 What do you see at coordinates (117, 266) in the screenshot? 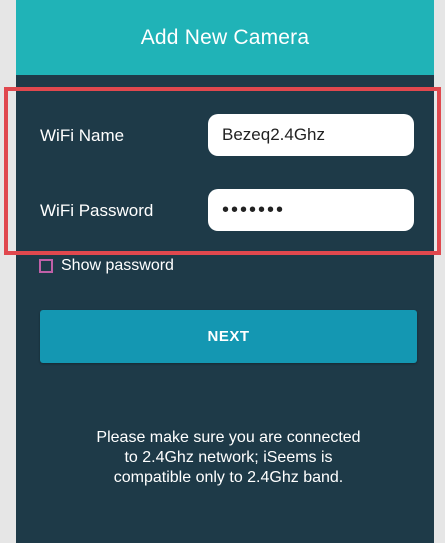
I see `show-password-label: Show password` at bounding box center [117, 266].